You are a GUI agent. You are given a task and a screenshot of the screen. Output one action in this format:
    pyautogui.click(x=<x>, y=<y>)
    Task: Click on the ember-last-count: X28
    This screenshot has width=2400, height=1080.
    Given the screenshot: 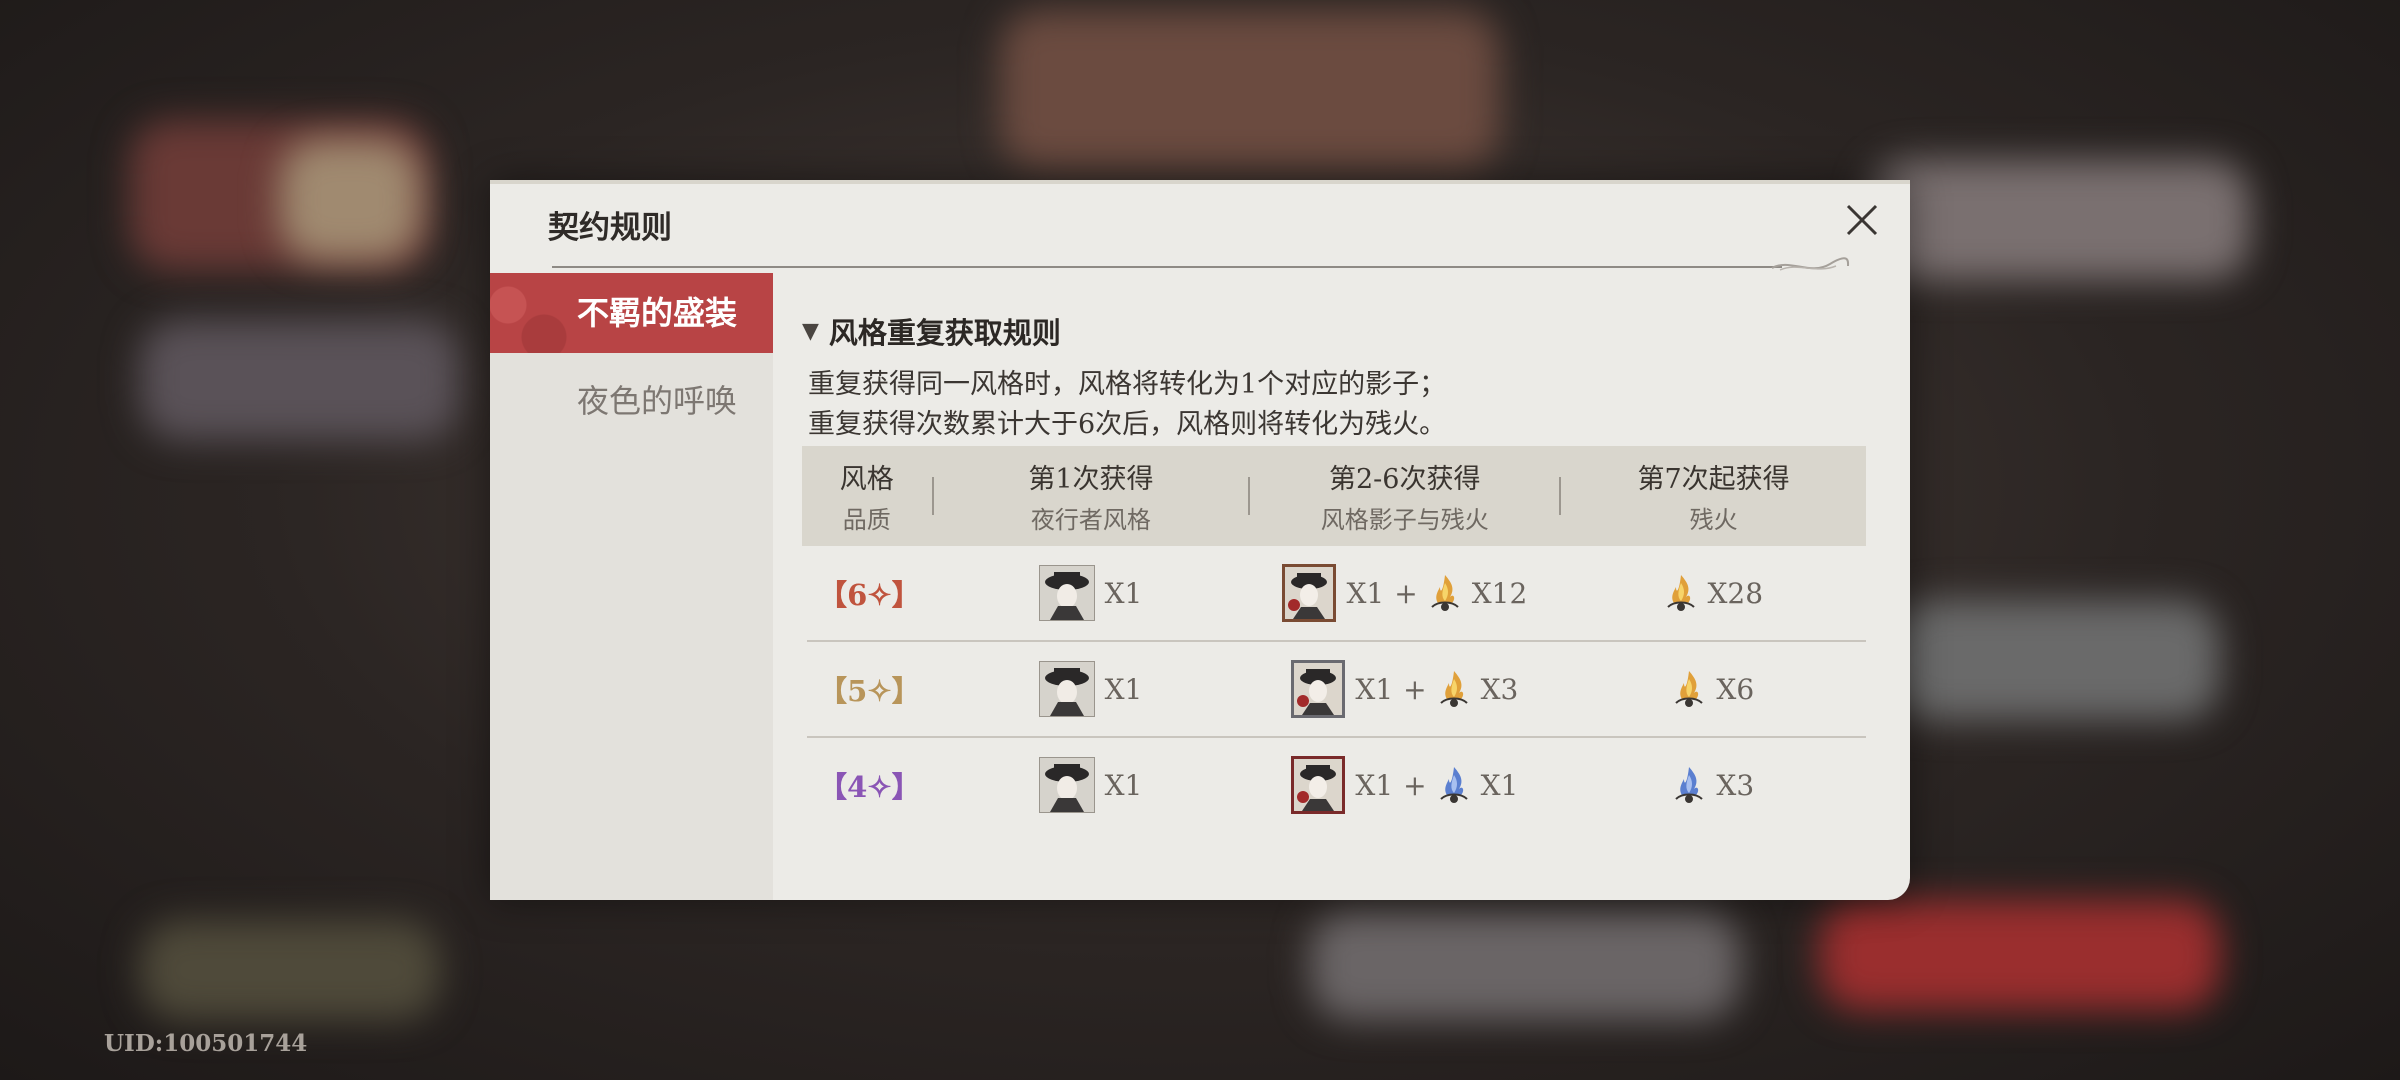 What is the action you would take?
    pyautogui.click(x=1735, y=593)
    